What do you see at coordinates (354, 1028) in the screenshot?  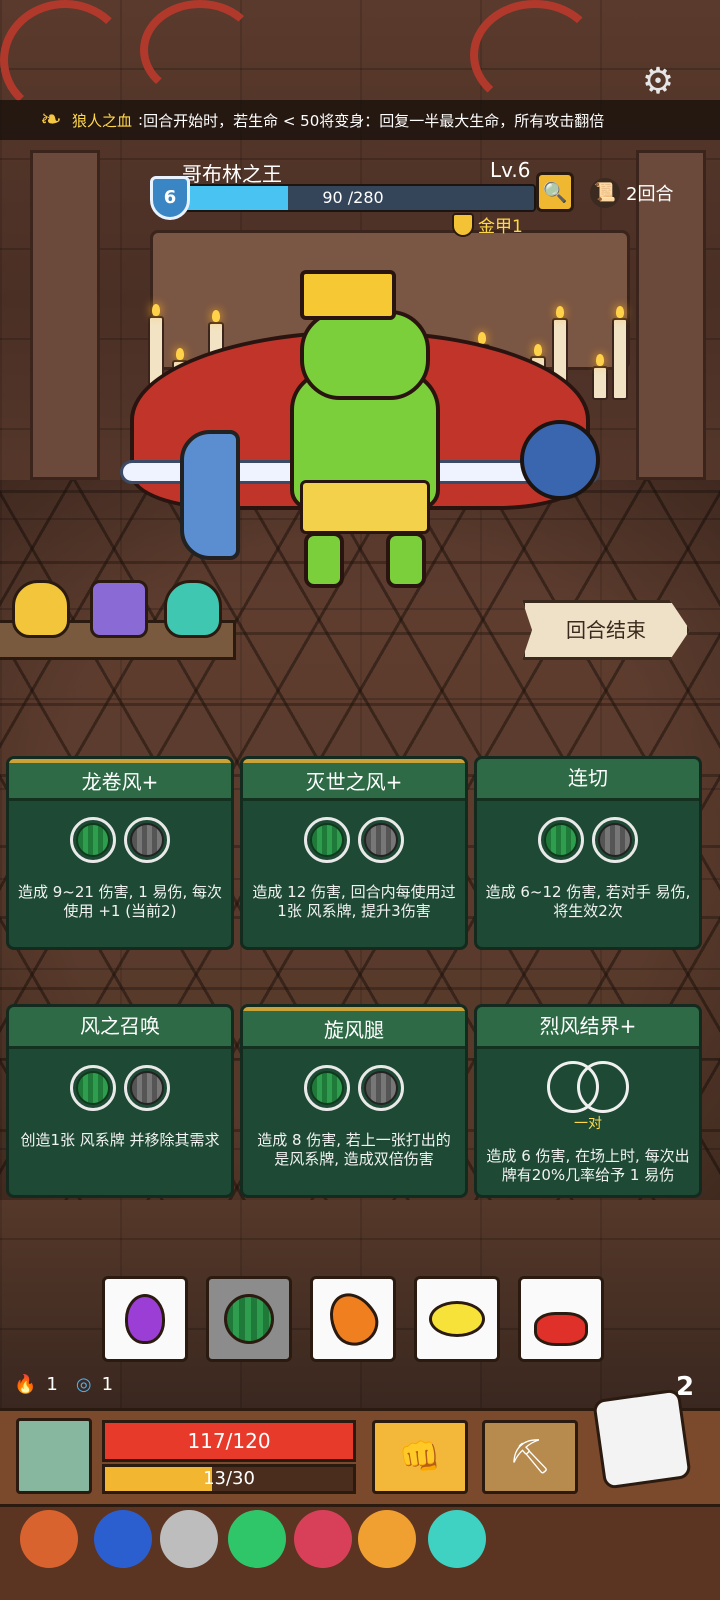 I see `card-title: 旋风腿` at bounding box center [354, 1028].